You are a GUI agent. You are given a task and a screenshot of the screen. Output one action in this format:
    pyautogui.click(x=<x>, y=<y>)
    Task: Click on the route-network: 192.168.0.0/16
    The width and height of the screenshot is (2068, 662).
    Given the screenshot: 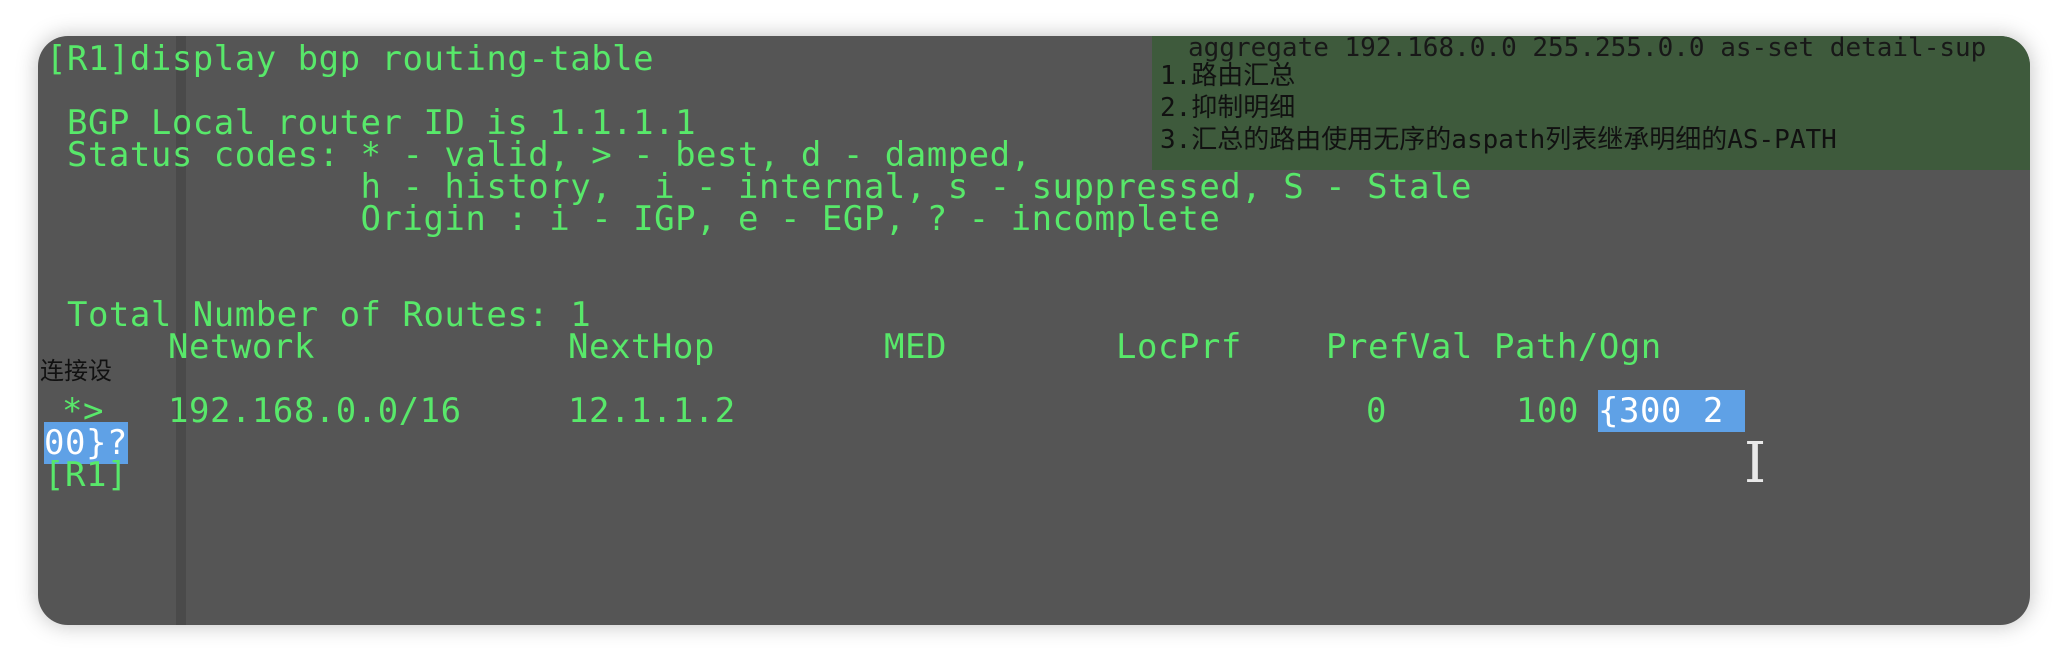 What is the action you would take?
    pyautogui.click(x=315, y=411)
    